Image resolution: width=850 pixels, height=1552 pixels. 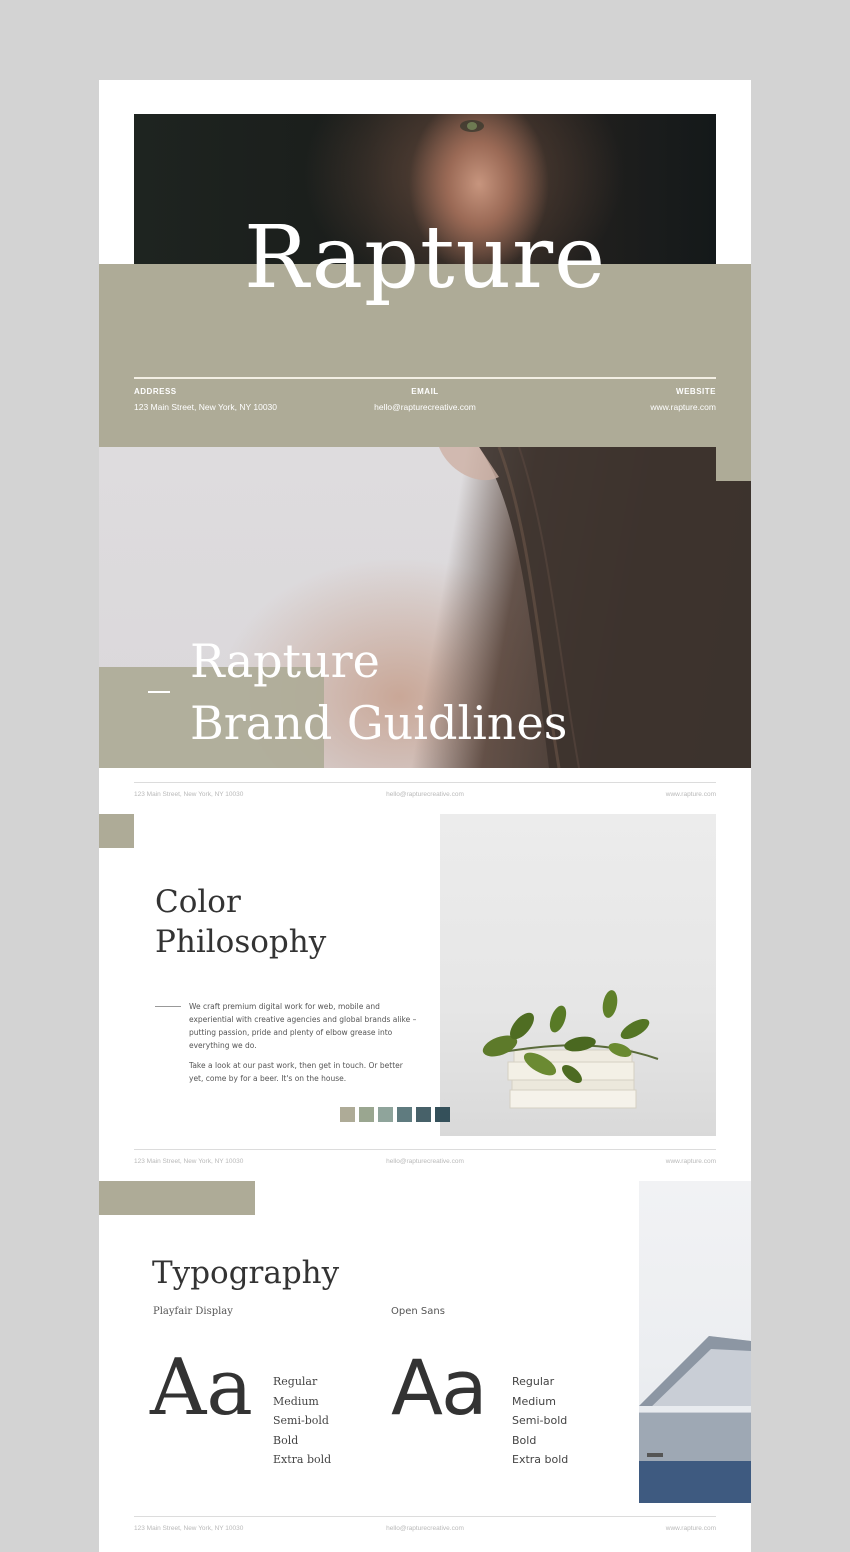 What do you see at coordinates (240, 922) in the screenshot?
I see `color-section-title: Color Philosophy` at bounding box center [240, 922].